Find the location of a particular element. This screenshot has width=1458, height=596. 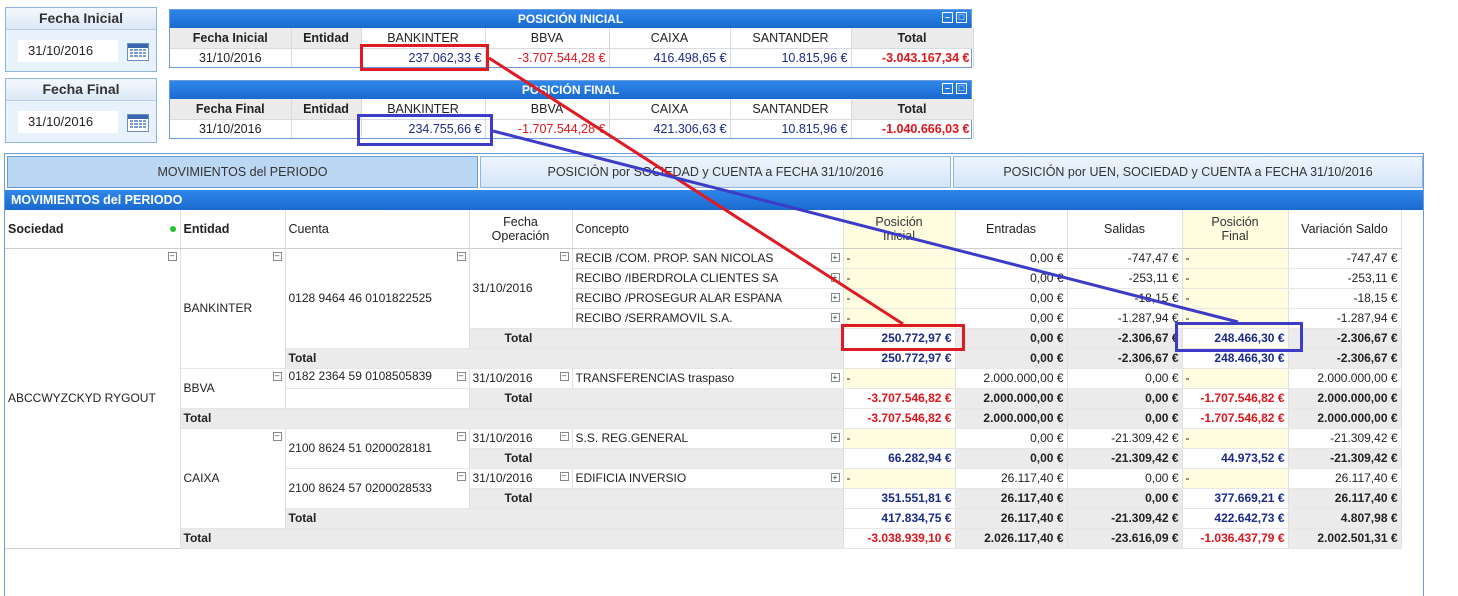

variacion-grand-total: 2.002.501,31 € is located at coordinates (1345, 538).